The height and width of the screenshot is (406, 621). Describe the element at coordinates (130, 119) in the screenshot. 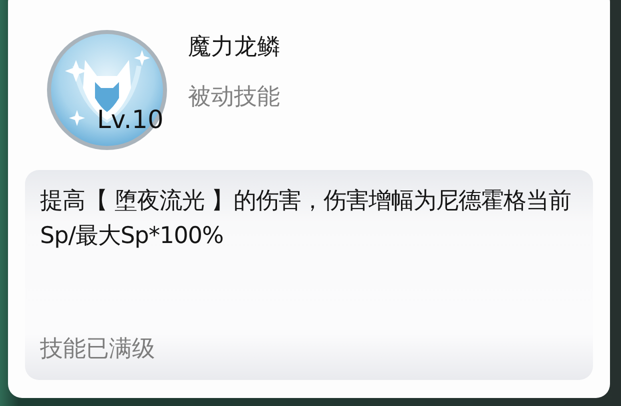

I see `skill-level: Lv.10` at that location.